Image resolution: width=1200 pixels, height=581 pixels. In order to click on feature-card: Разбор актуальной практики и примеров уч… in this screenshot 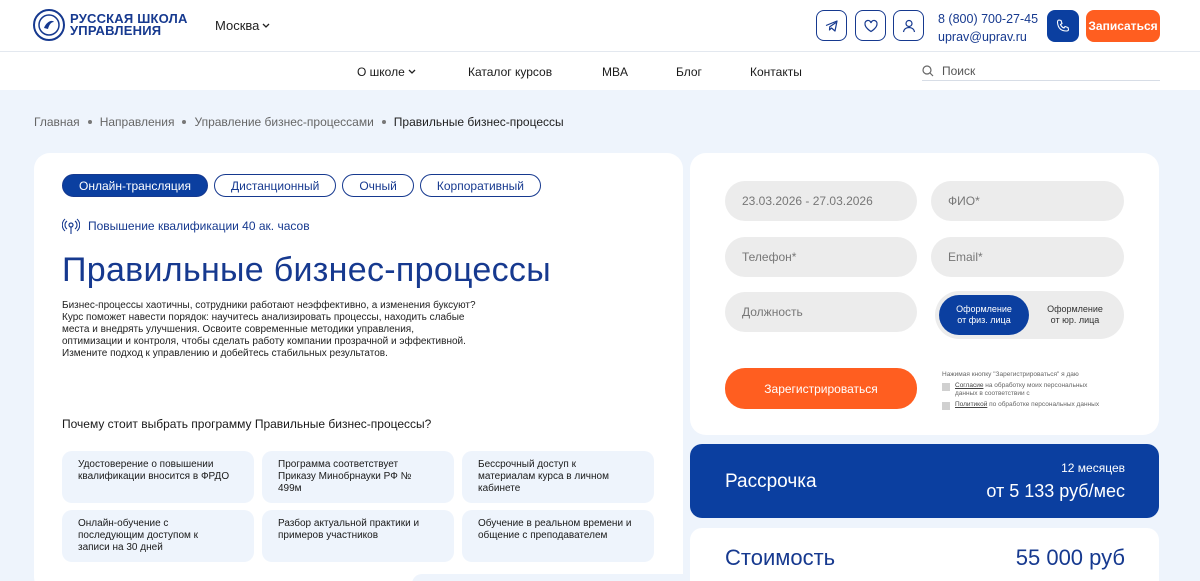, I will do `click(358, 536)`.